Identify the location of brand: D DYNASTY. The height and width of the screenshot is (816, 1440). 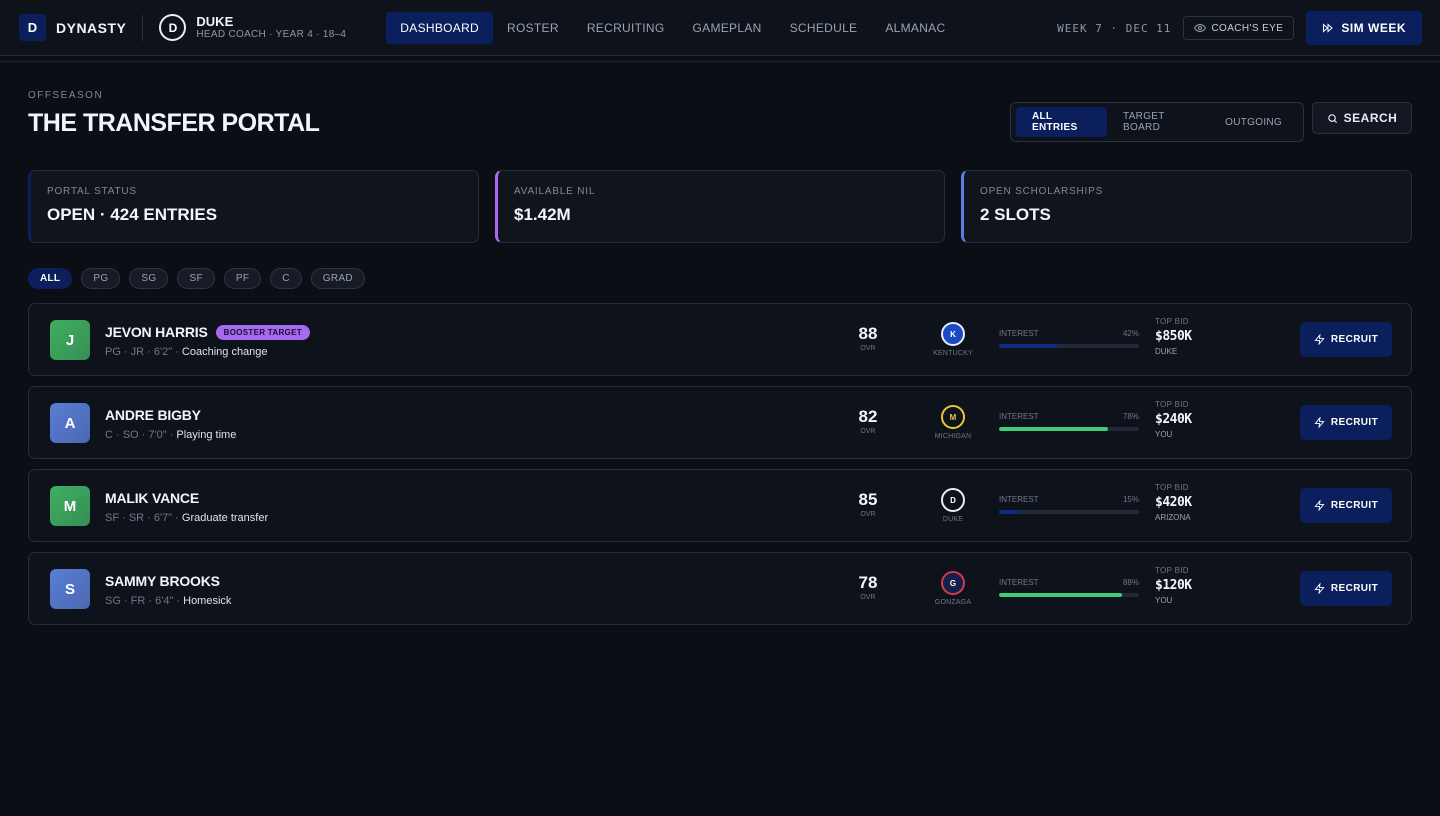
(72, 27).